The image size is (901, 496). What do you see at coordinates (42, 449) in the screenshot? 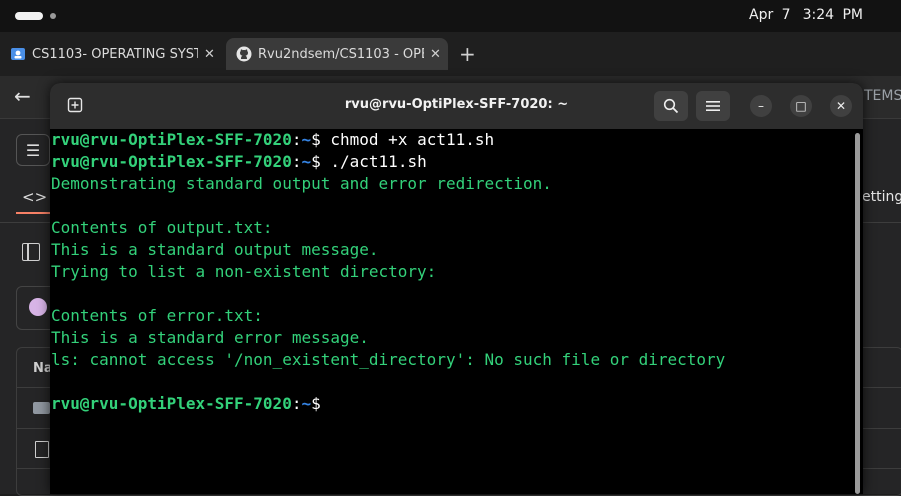
I see `file-icon` at bounding box center [42, 449].